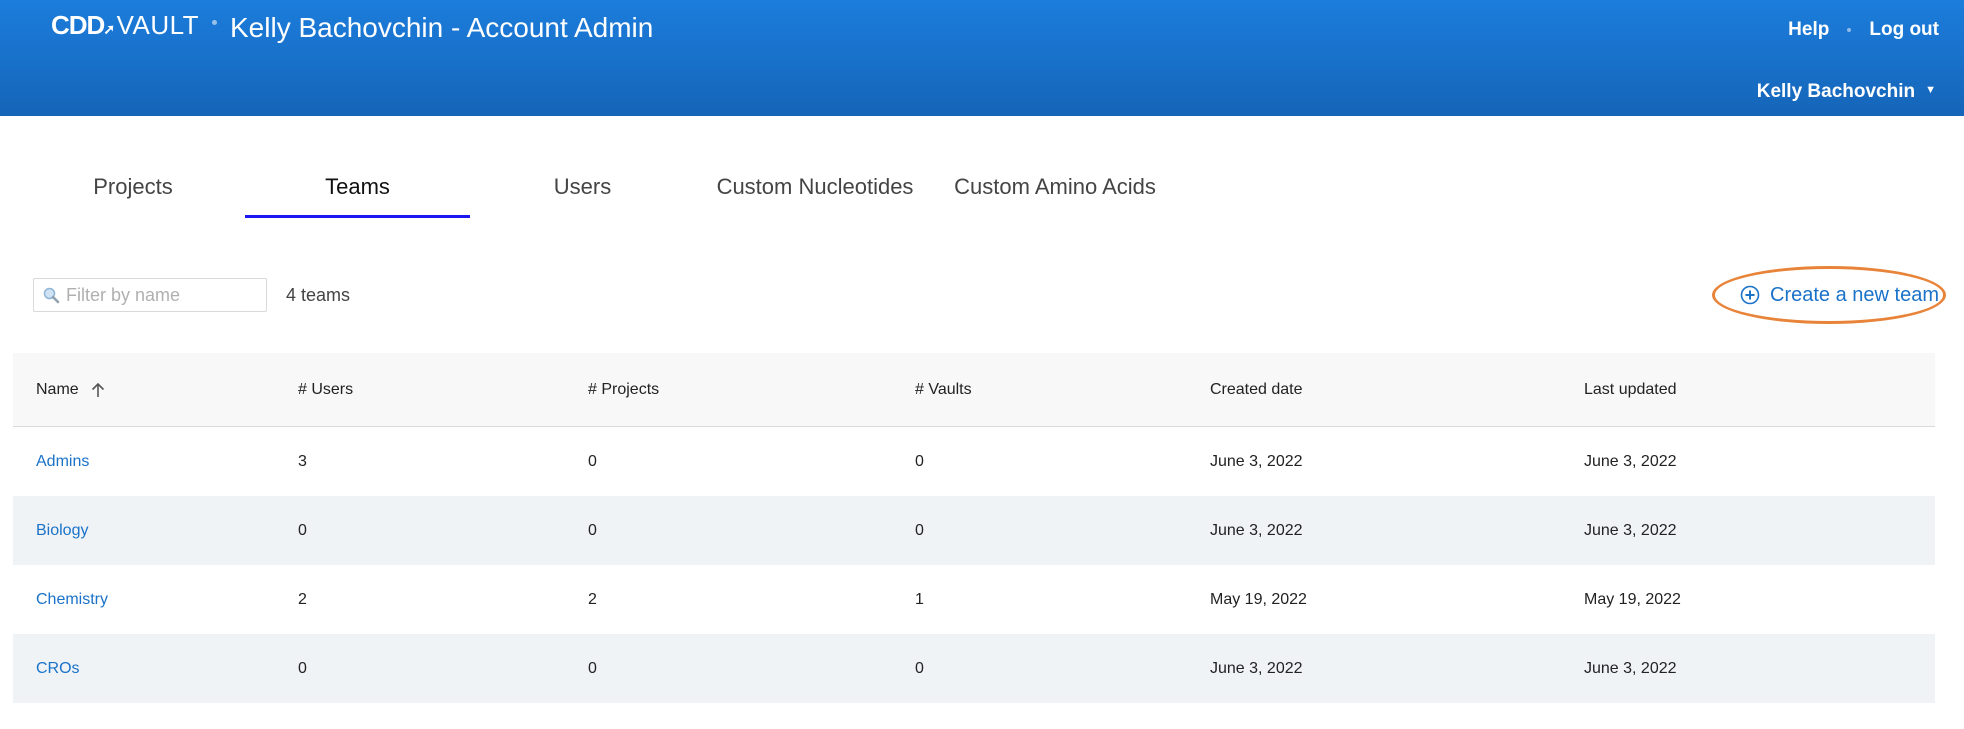  Describe the element at coordinates (974, 461) in the screenshot. I see `table-row: Admins 3 0 0 June 3, 2022 June 3, 2022` at that location.